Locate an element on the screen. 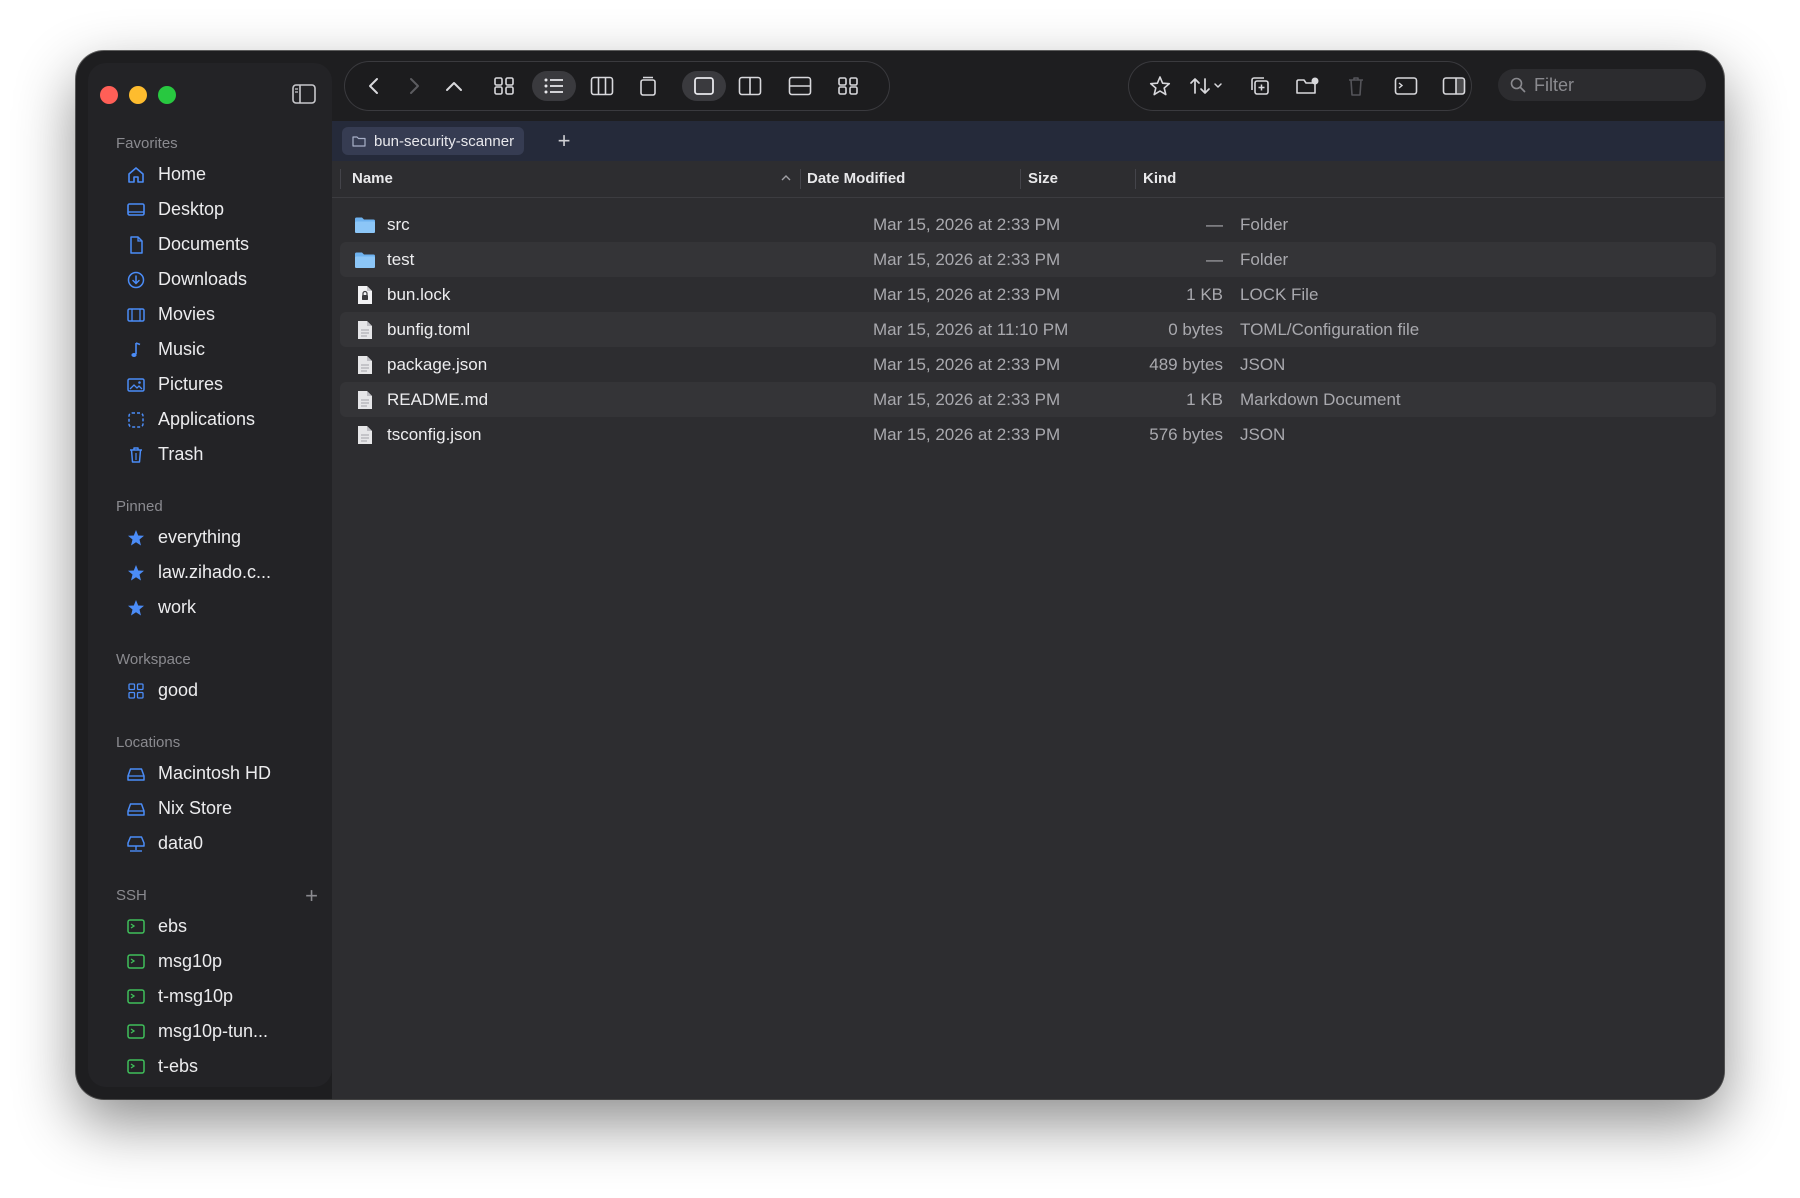 Image resolution: width=1800 pixels, height=1198 pixels. sidebar-item-label: Applications is located at coordinates (207, 419).